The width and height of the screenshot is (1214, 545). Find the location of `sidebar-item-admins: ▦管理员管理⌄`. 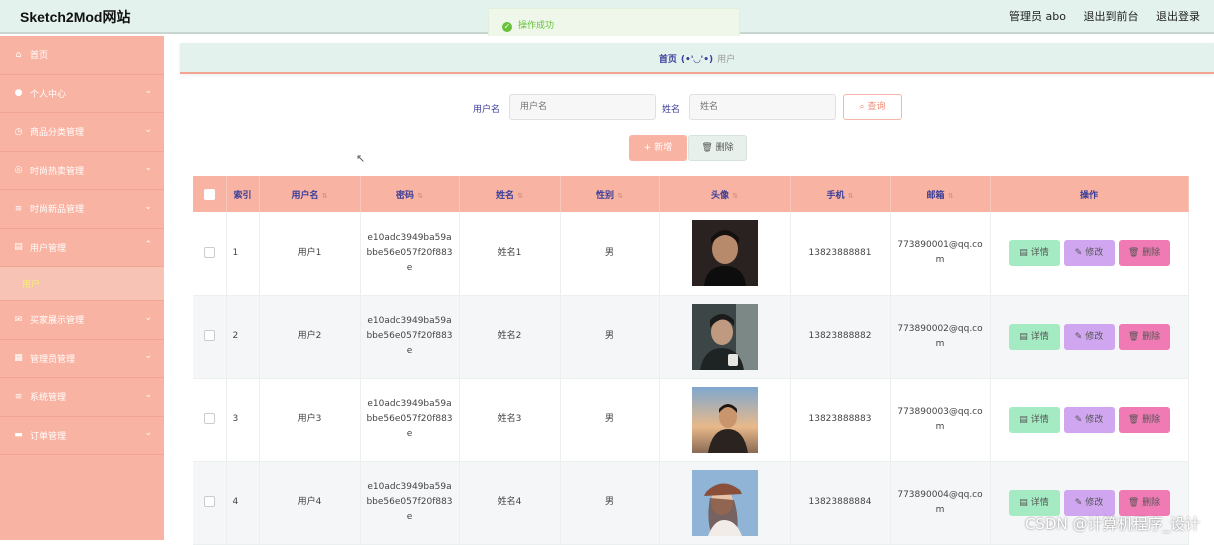

sidebar-item-admins: ▦管理员管理⌄ is located at coordinates (82, 359).